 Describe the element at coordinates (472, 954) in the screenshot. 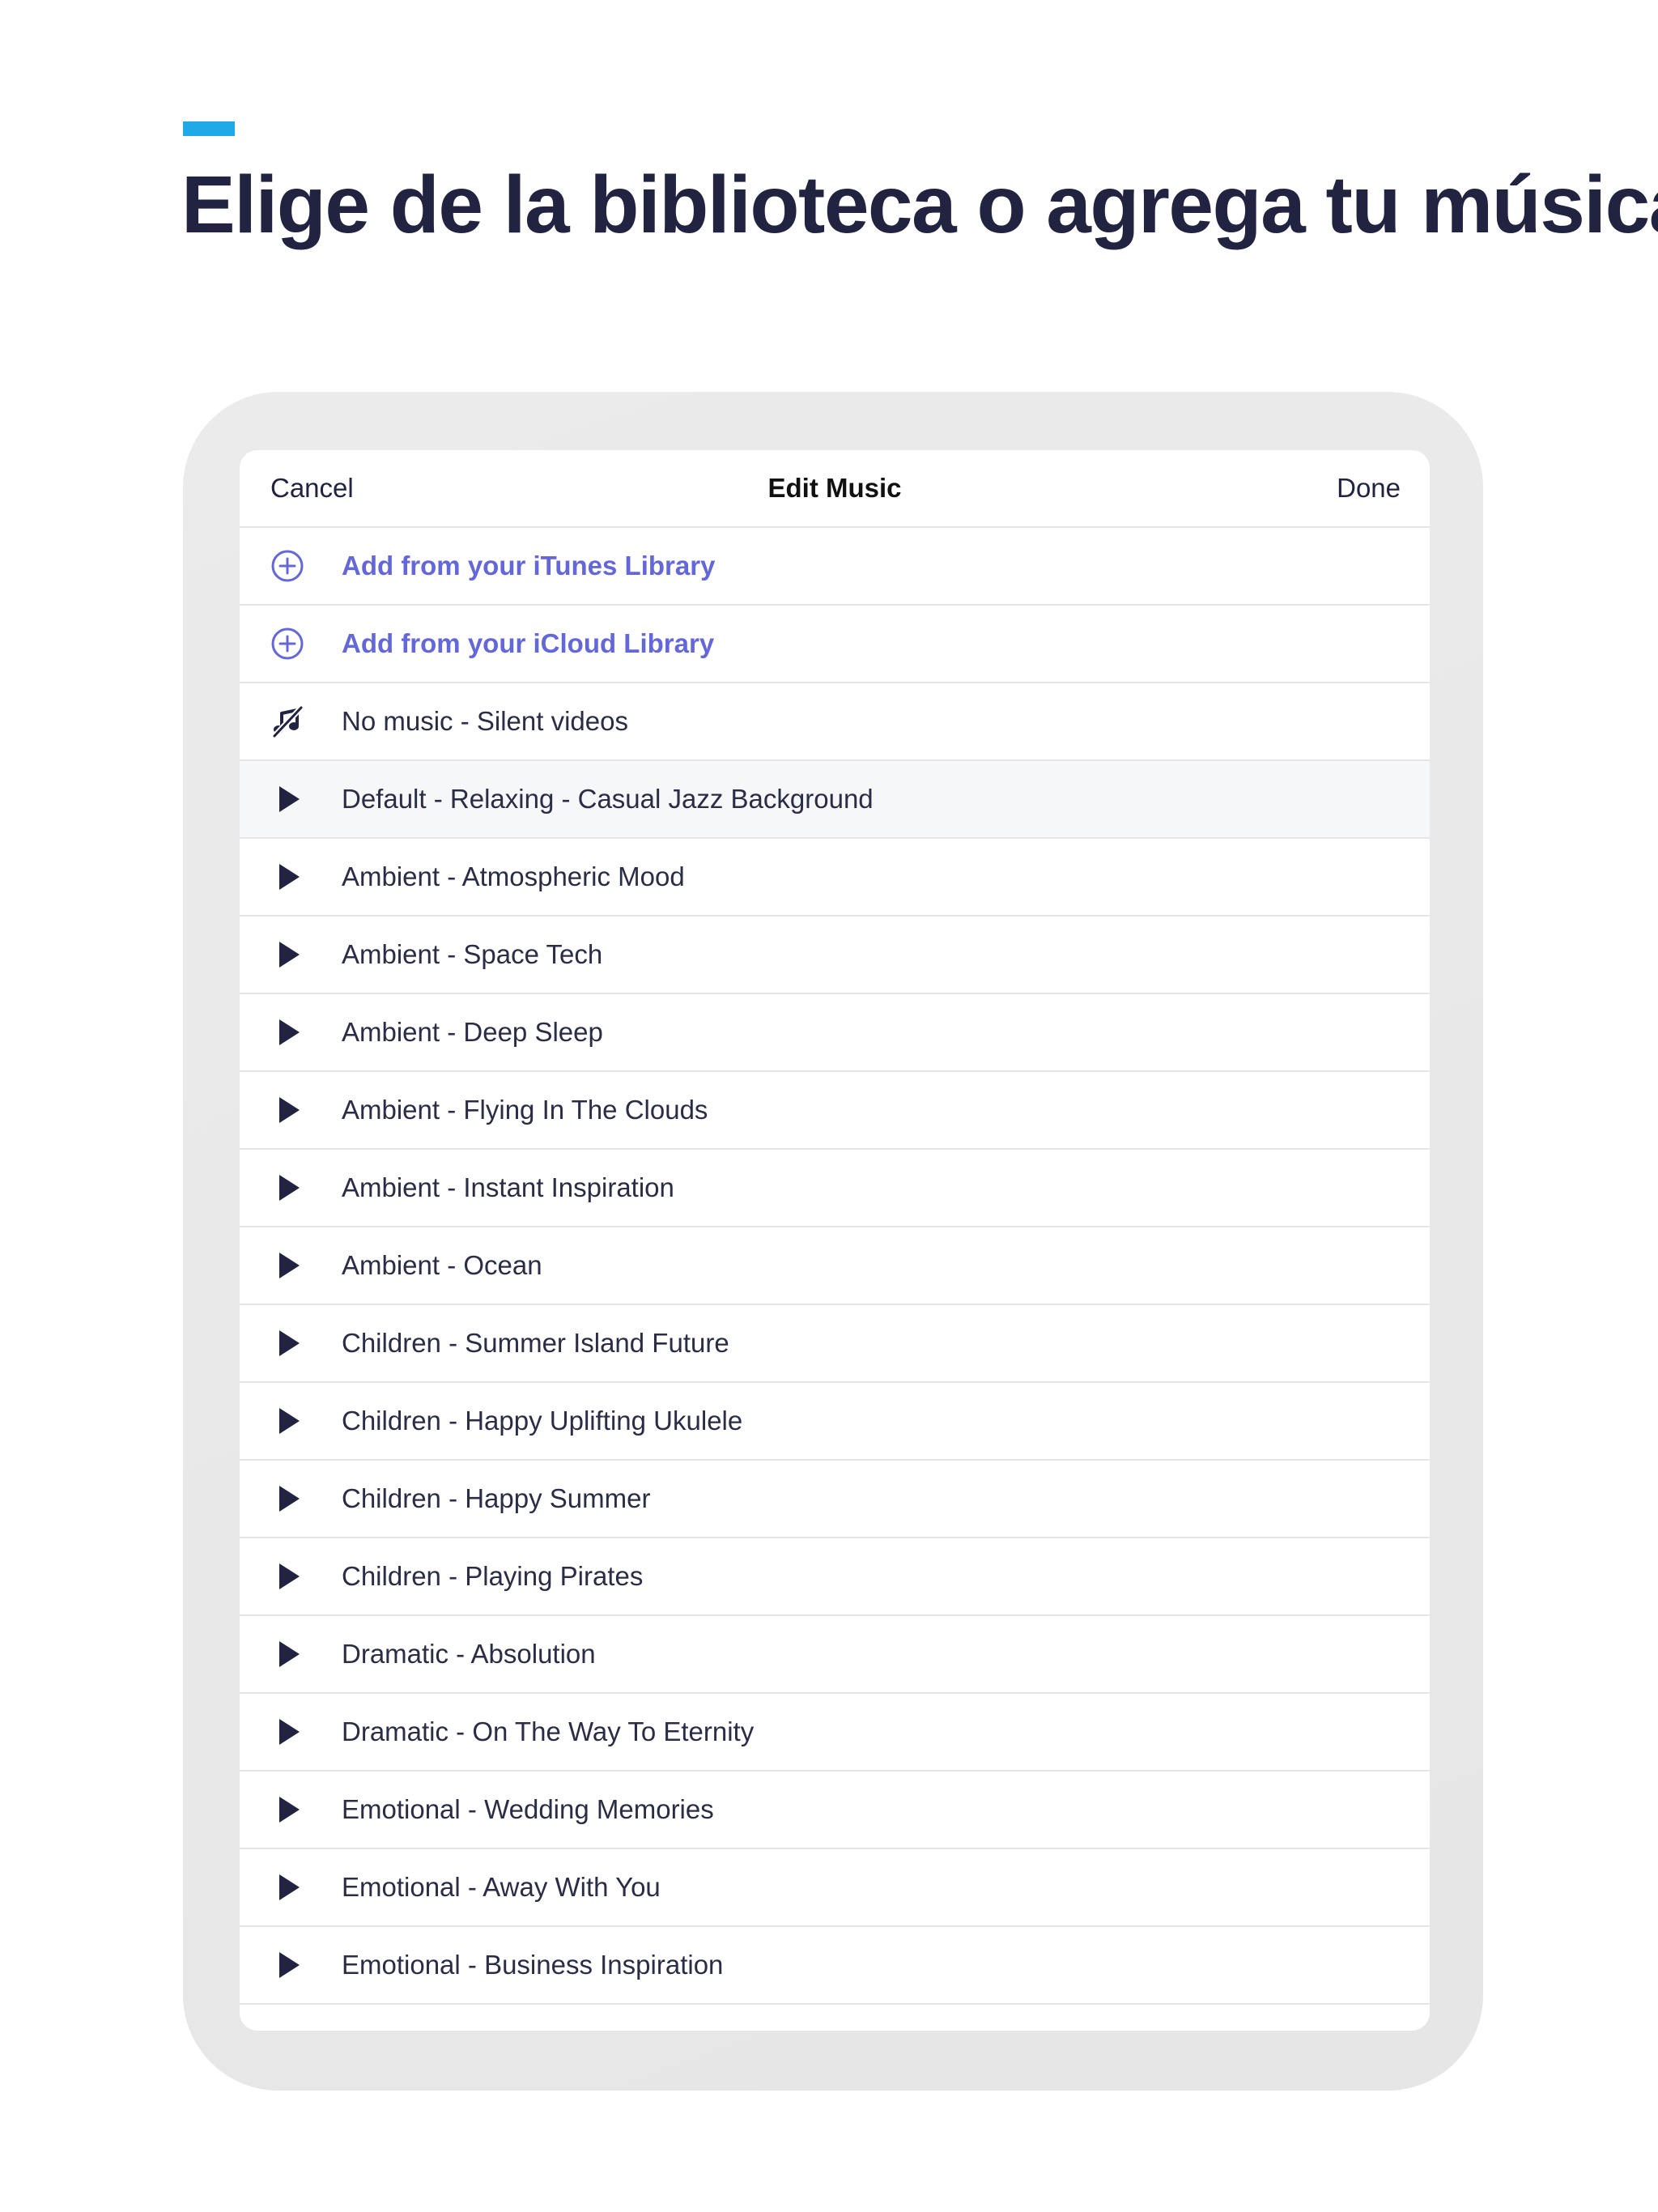

I see `track-label: Ambient - Space Tech` at that location.